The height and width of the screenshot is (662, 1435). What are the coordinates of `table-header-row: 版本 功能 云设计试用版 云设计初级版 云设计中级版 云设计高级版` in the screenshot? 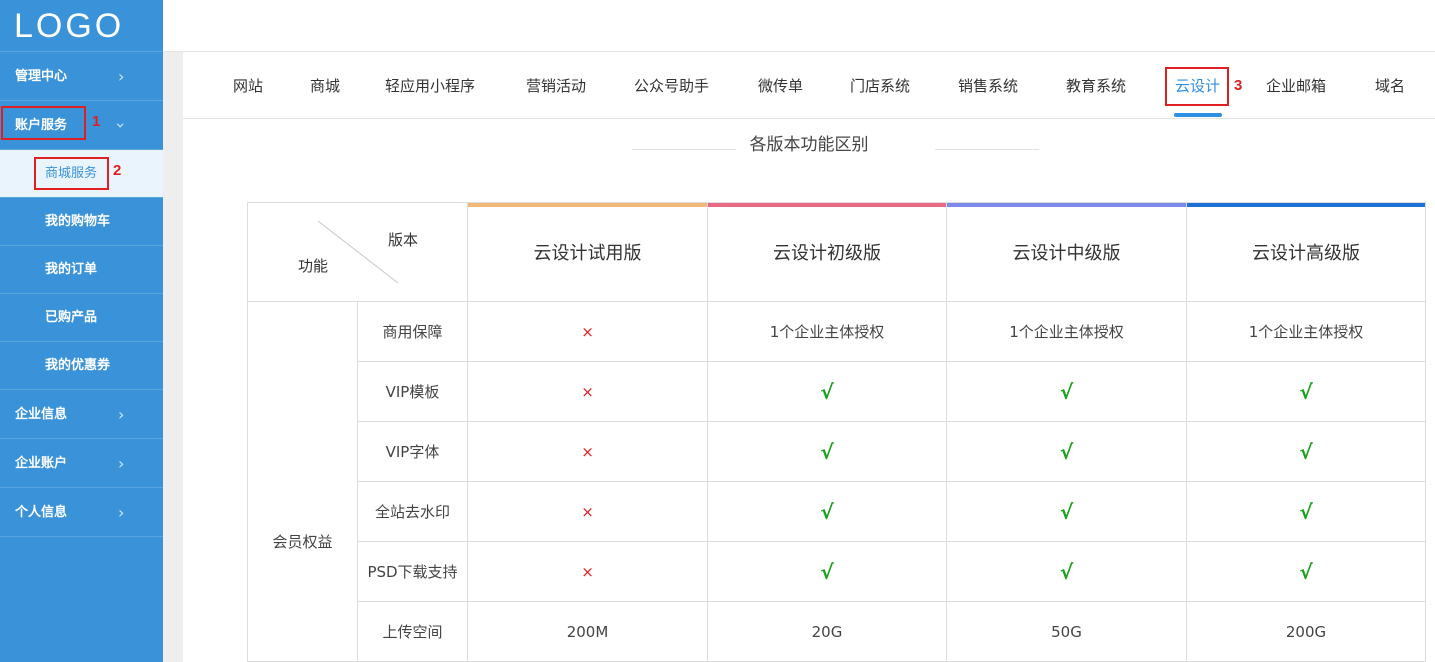 It's located at (836, 252).